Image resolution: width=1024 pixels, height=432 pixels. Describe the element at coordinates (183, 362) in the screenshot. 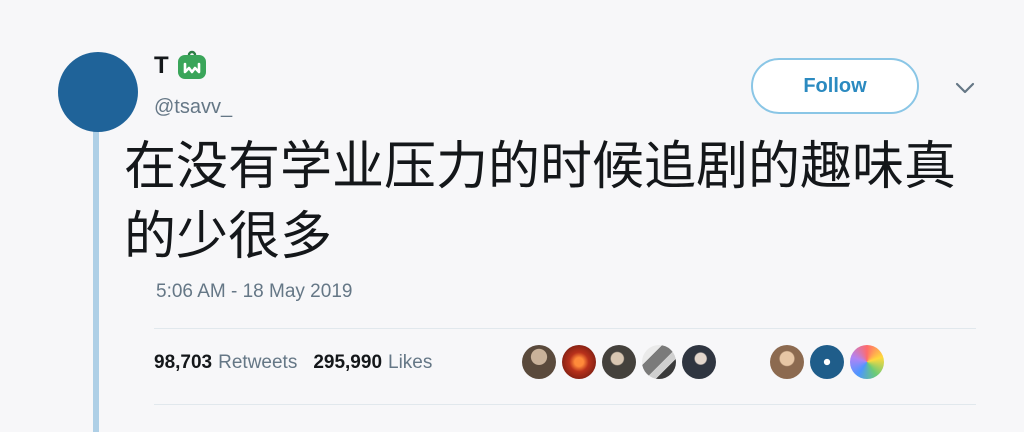

I see `retweets-count: 98,703` at that location.